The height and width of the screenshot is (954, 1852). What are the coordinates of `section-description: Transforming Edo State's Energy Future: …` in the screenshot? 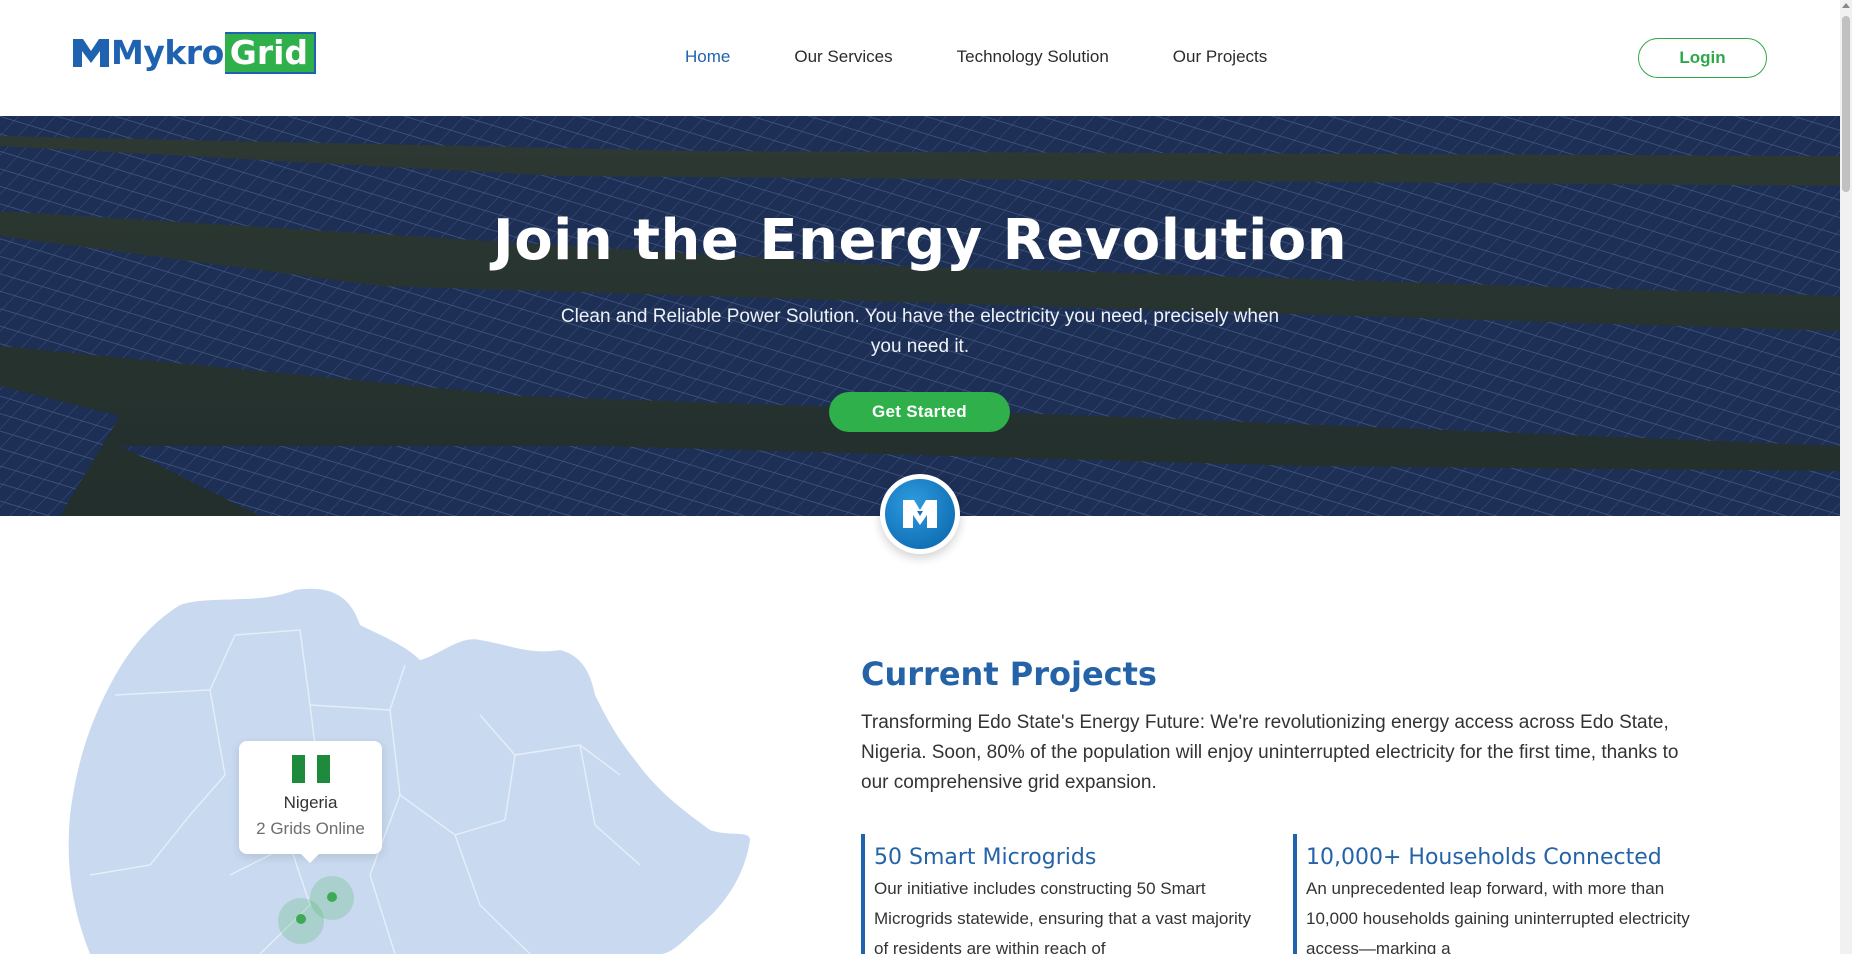 It's located at (1270, 752).